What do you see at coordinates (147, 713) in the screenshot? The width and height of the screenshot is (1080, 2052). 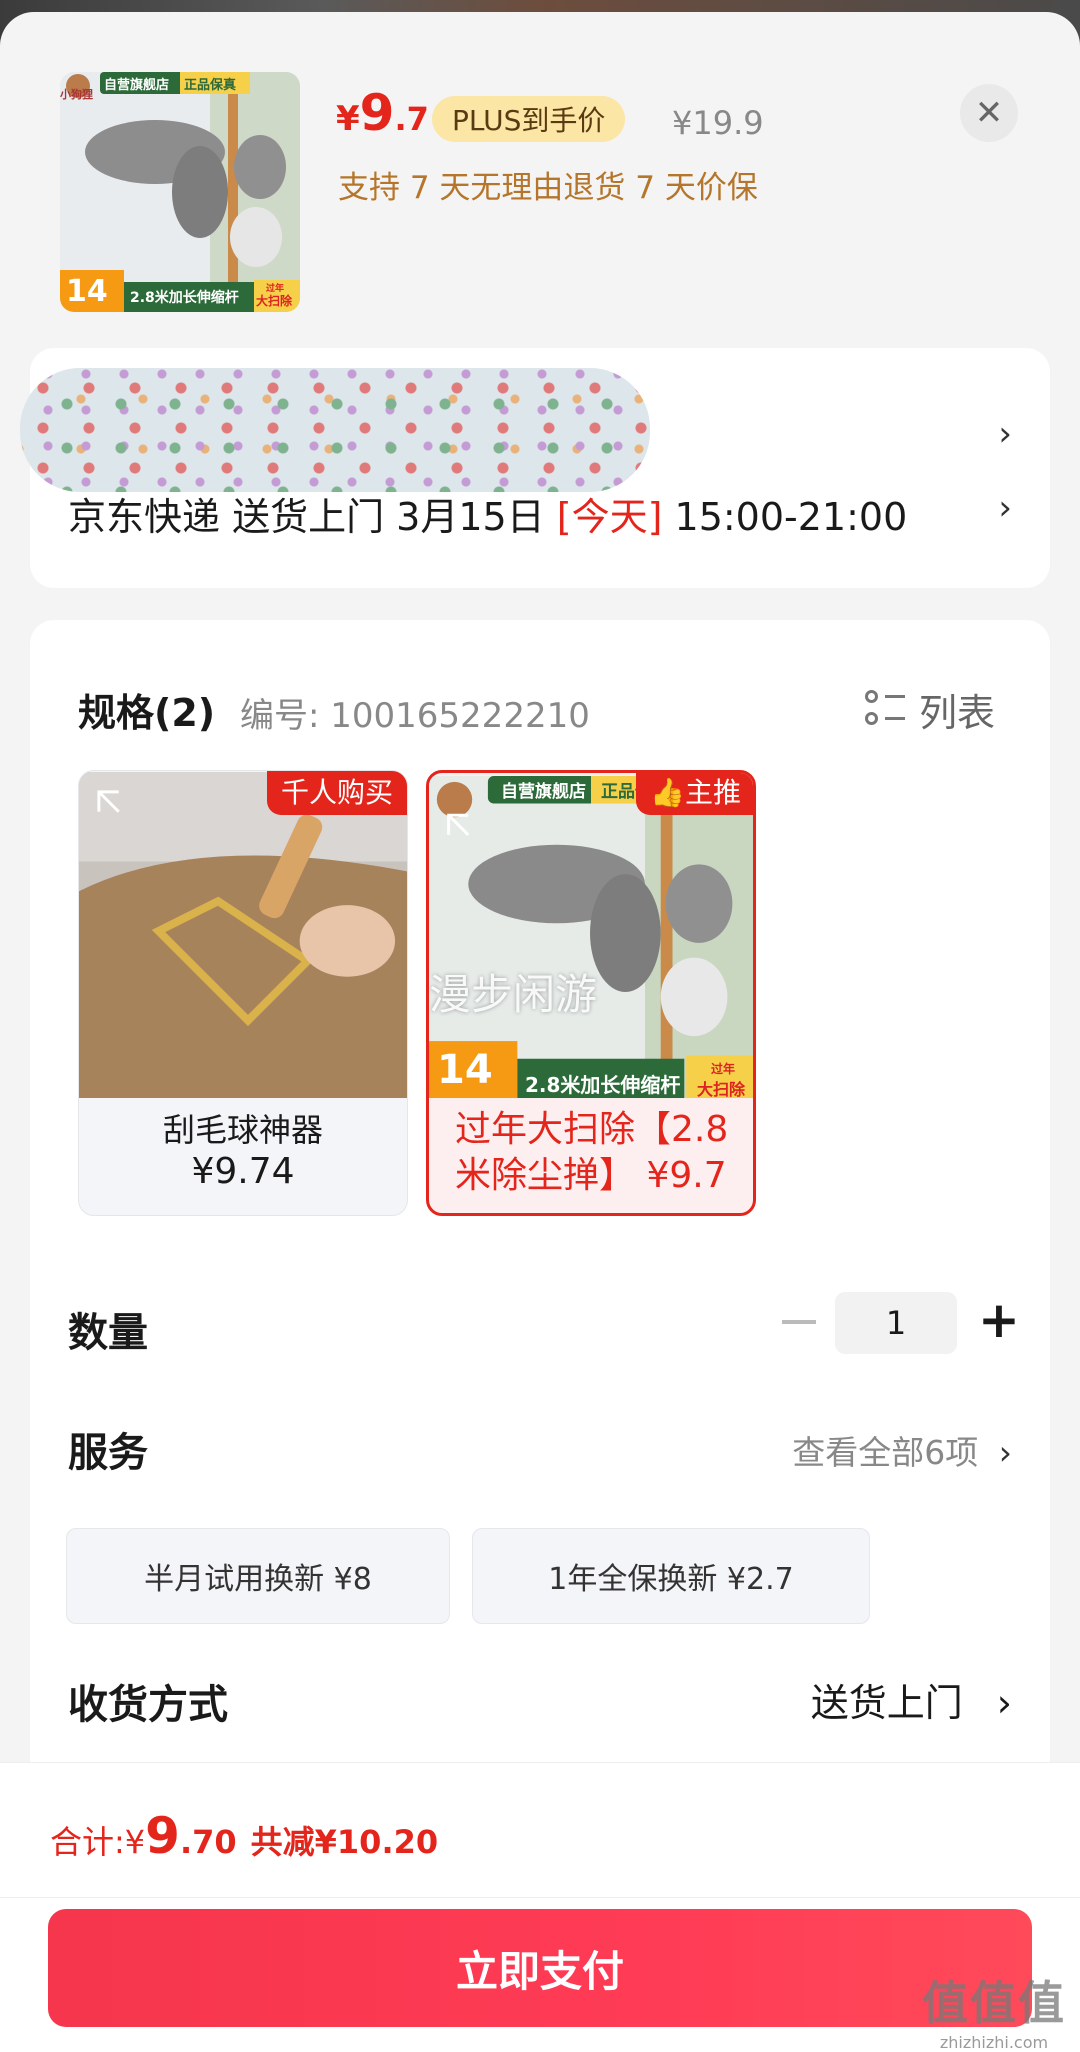 I see `spec-title: 规格(2)` at bounding box center [147, 713].